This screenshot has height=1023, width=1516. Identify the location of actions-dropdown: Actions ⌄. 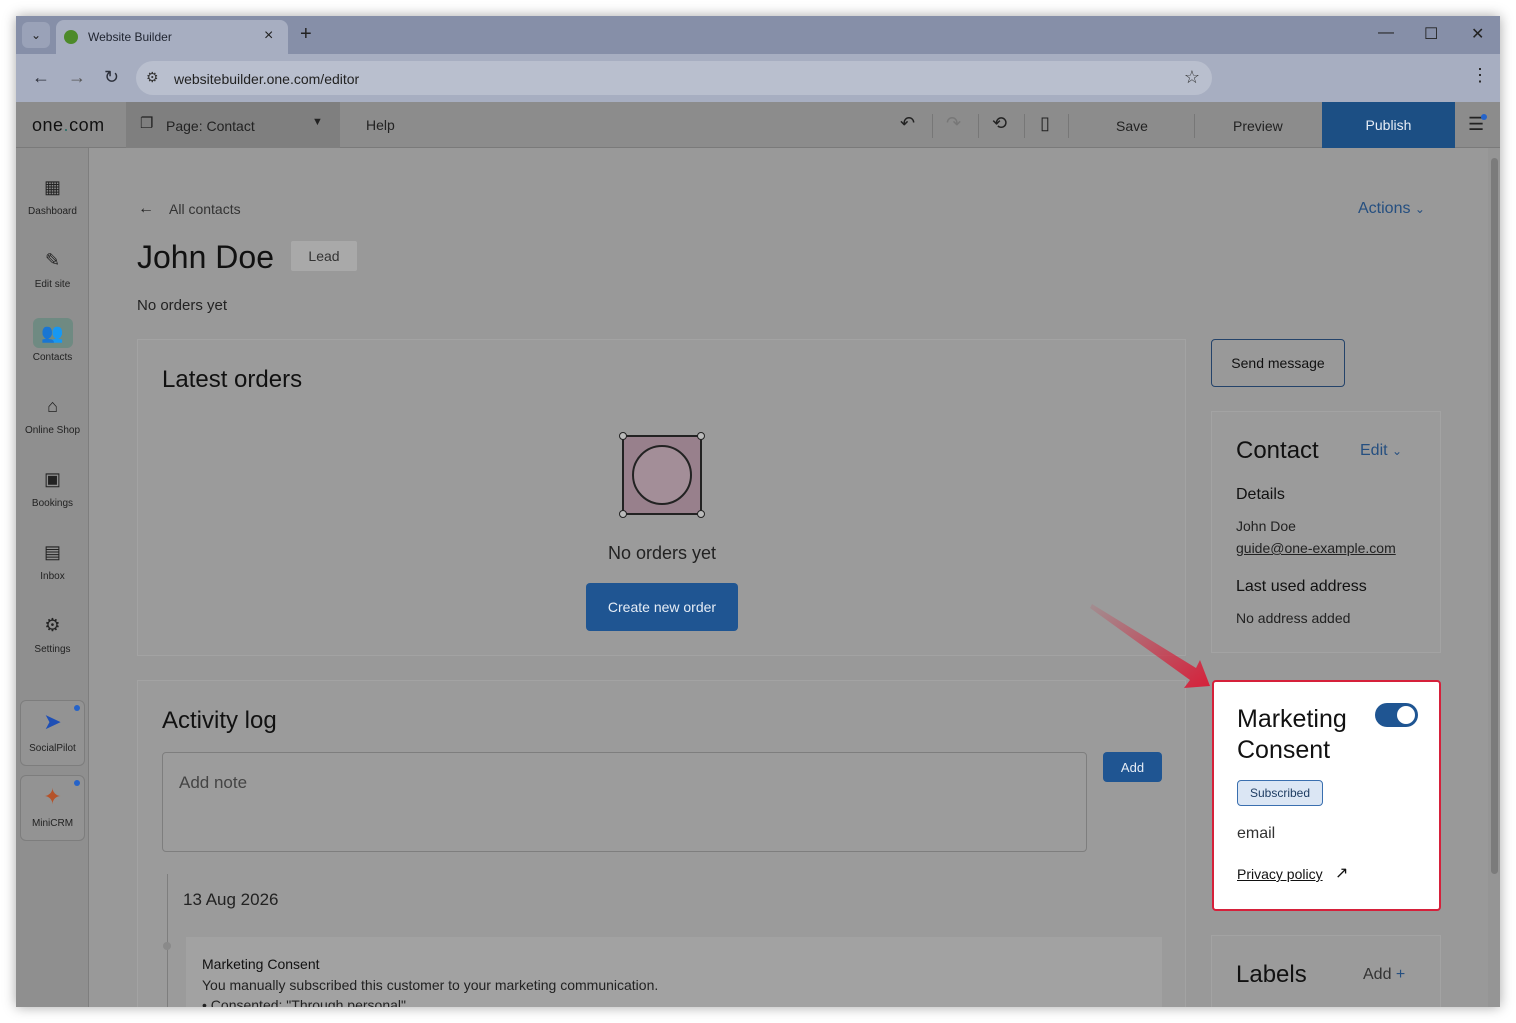
(1391, 209).